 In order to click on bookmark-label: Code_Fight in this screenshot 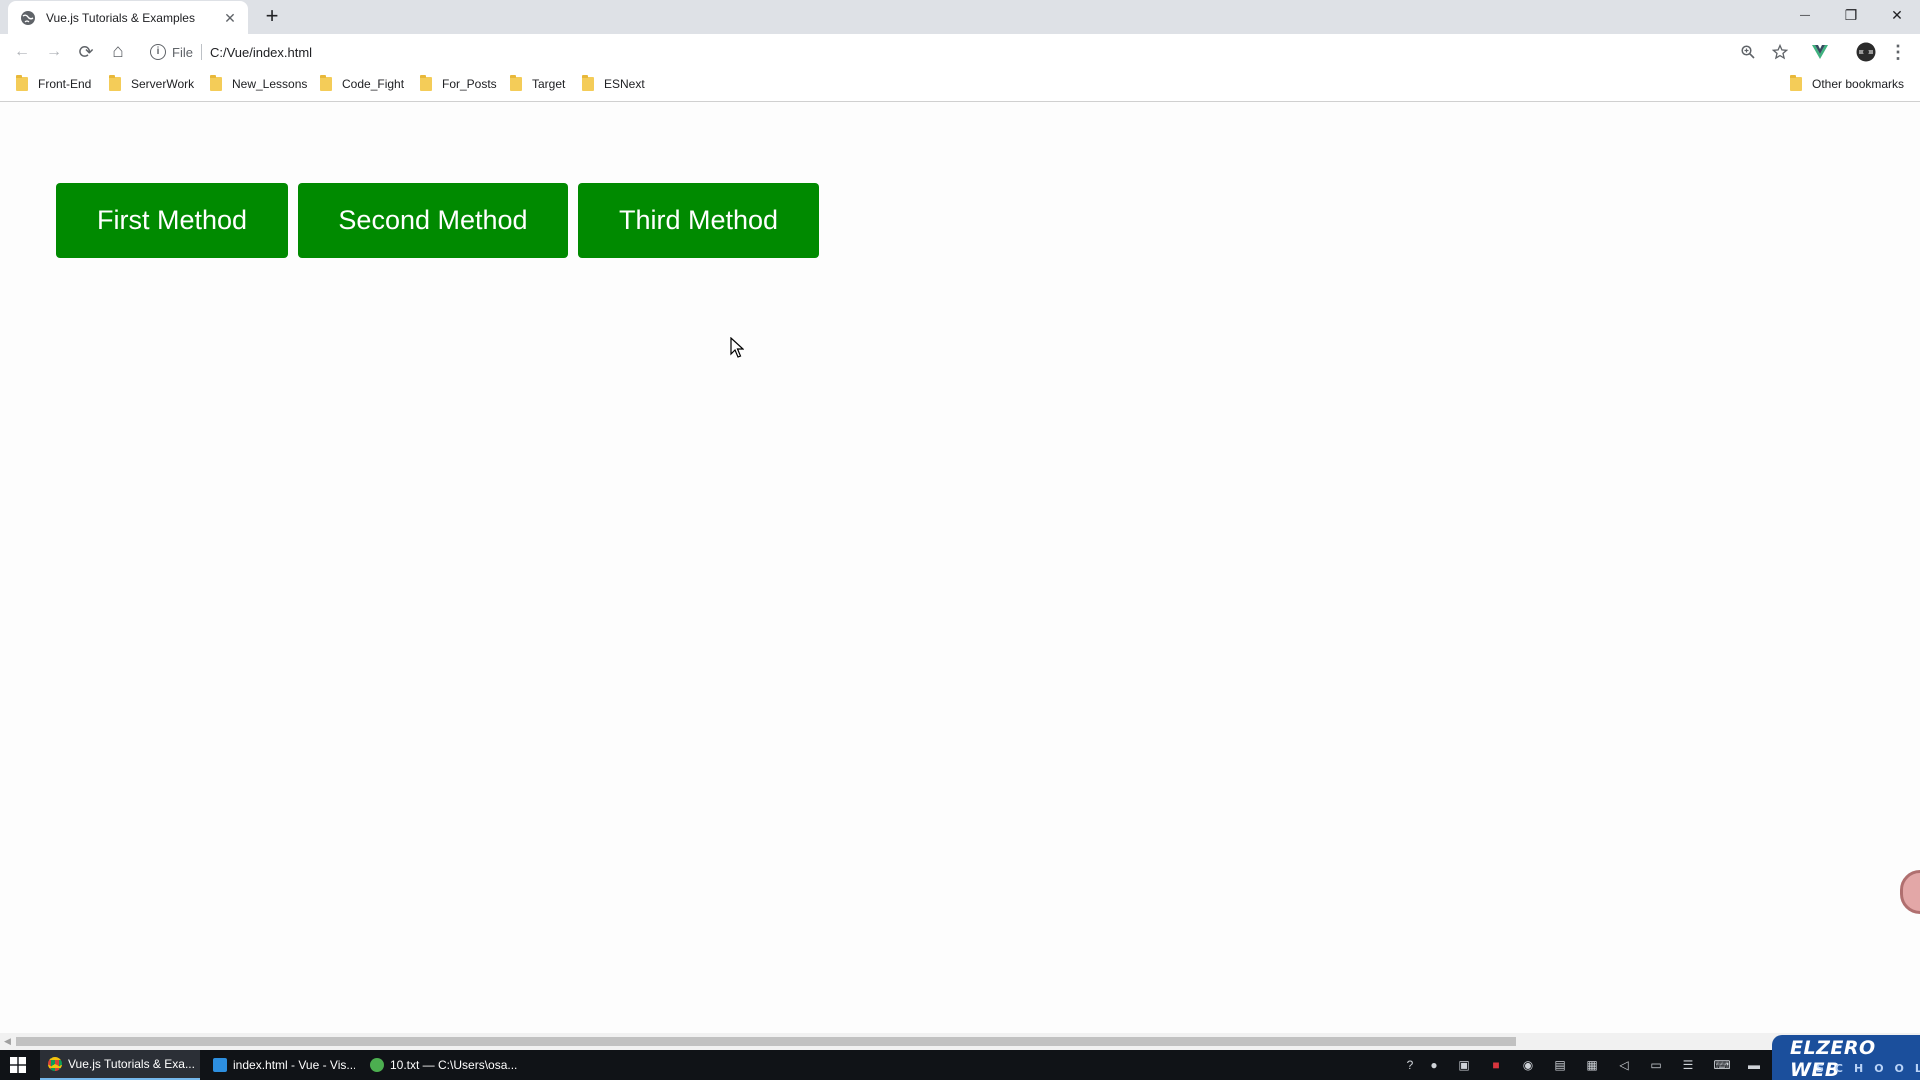, I will do `click(373, 84)`.